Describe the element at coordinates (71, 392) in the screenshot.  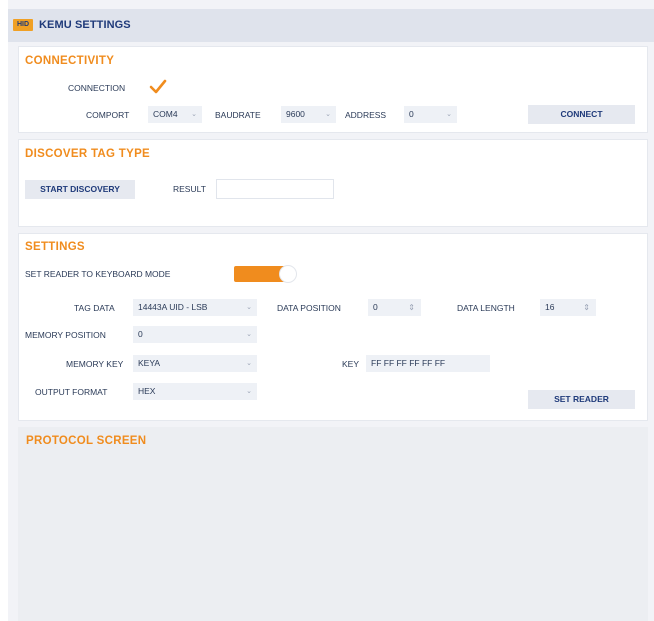
I see `output-format-label: OUTPUT FORMAT` at that location.